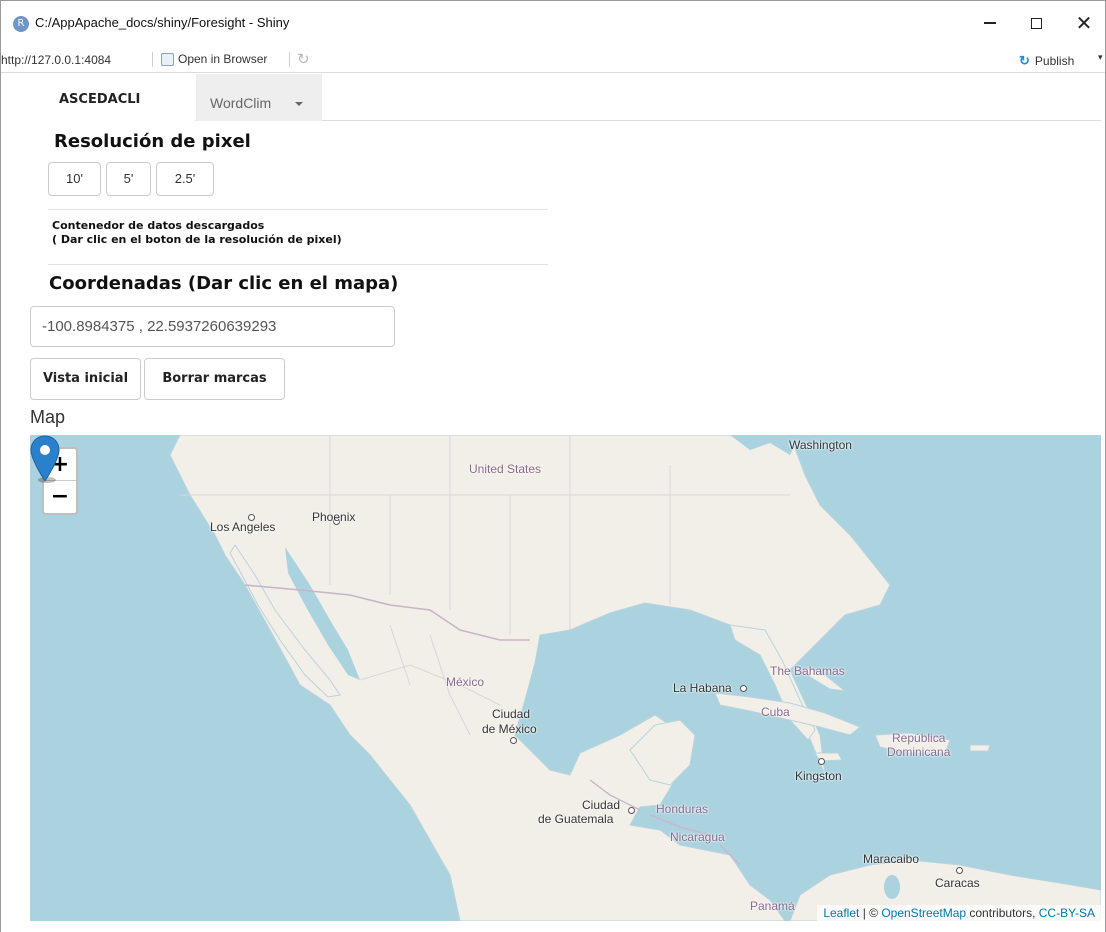  What do you see at coordinates (185, 179) in the screenshot?
I see `resolution-2-5-button: 2.5'` at bounding box center [185, 179].